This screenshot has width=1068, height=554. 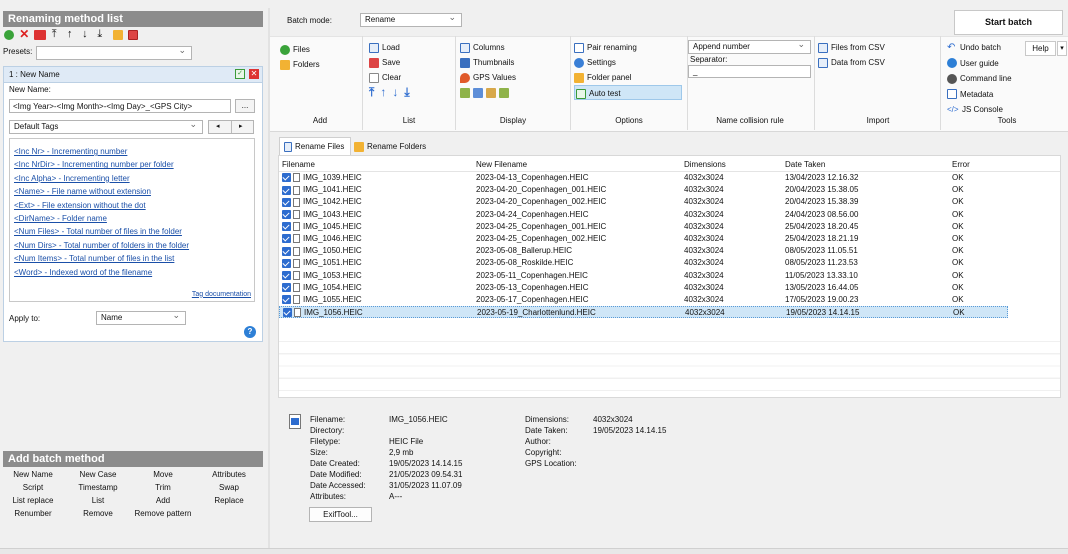 I want to click on view-grid-icon, so click(x=491, y=92).